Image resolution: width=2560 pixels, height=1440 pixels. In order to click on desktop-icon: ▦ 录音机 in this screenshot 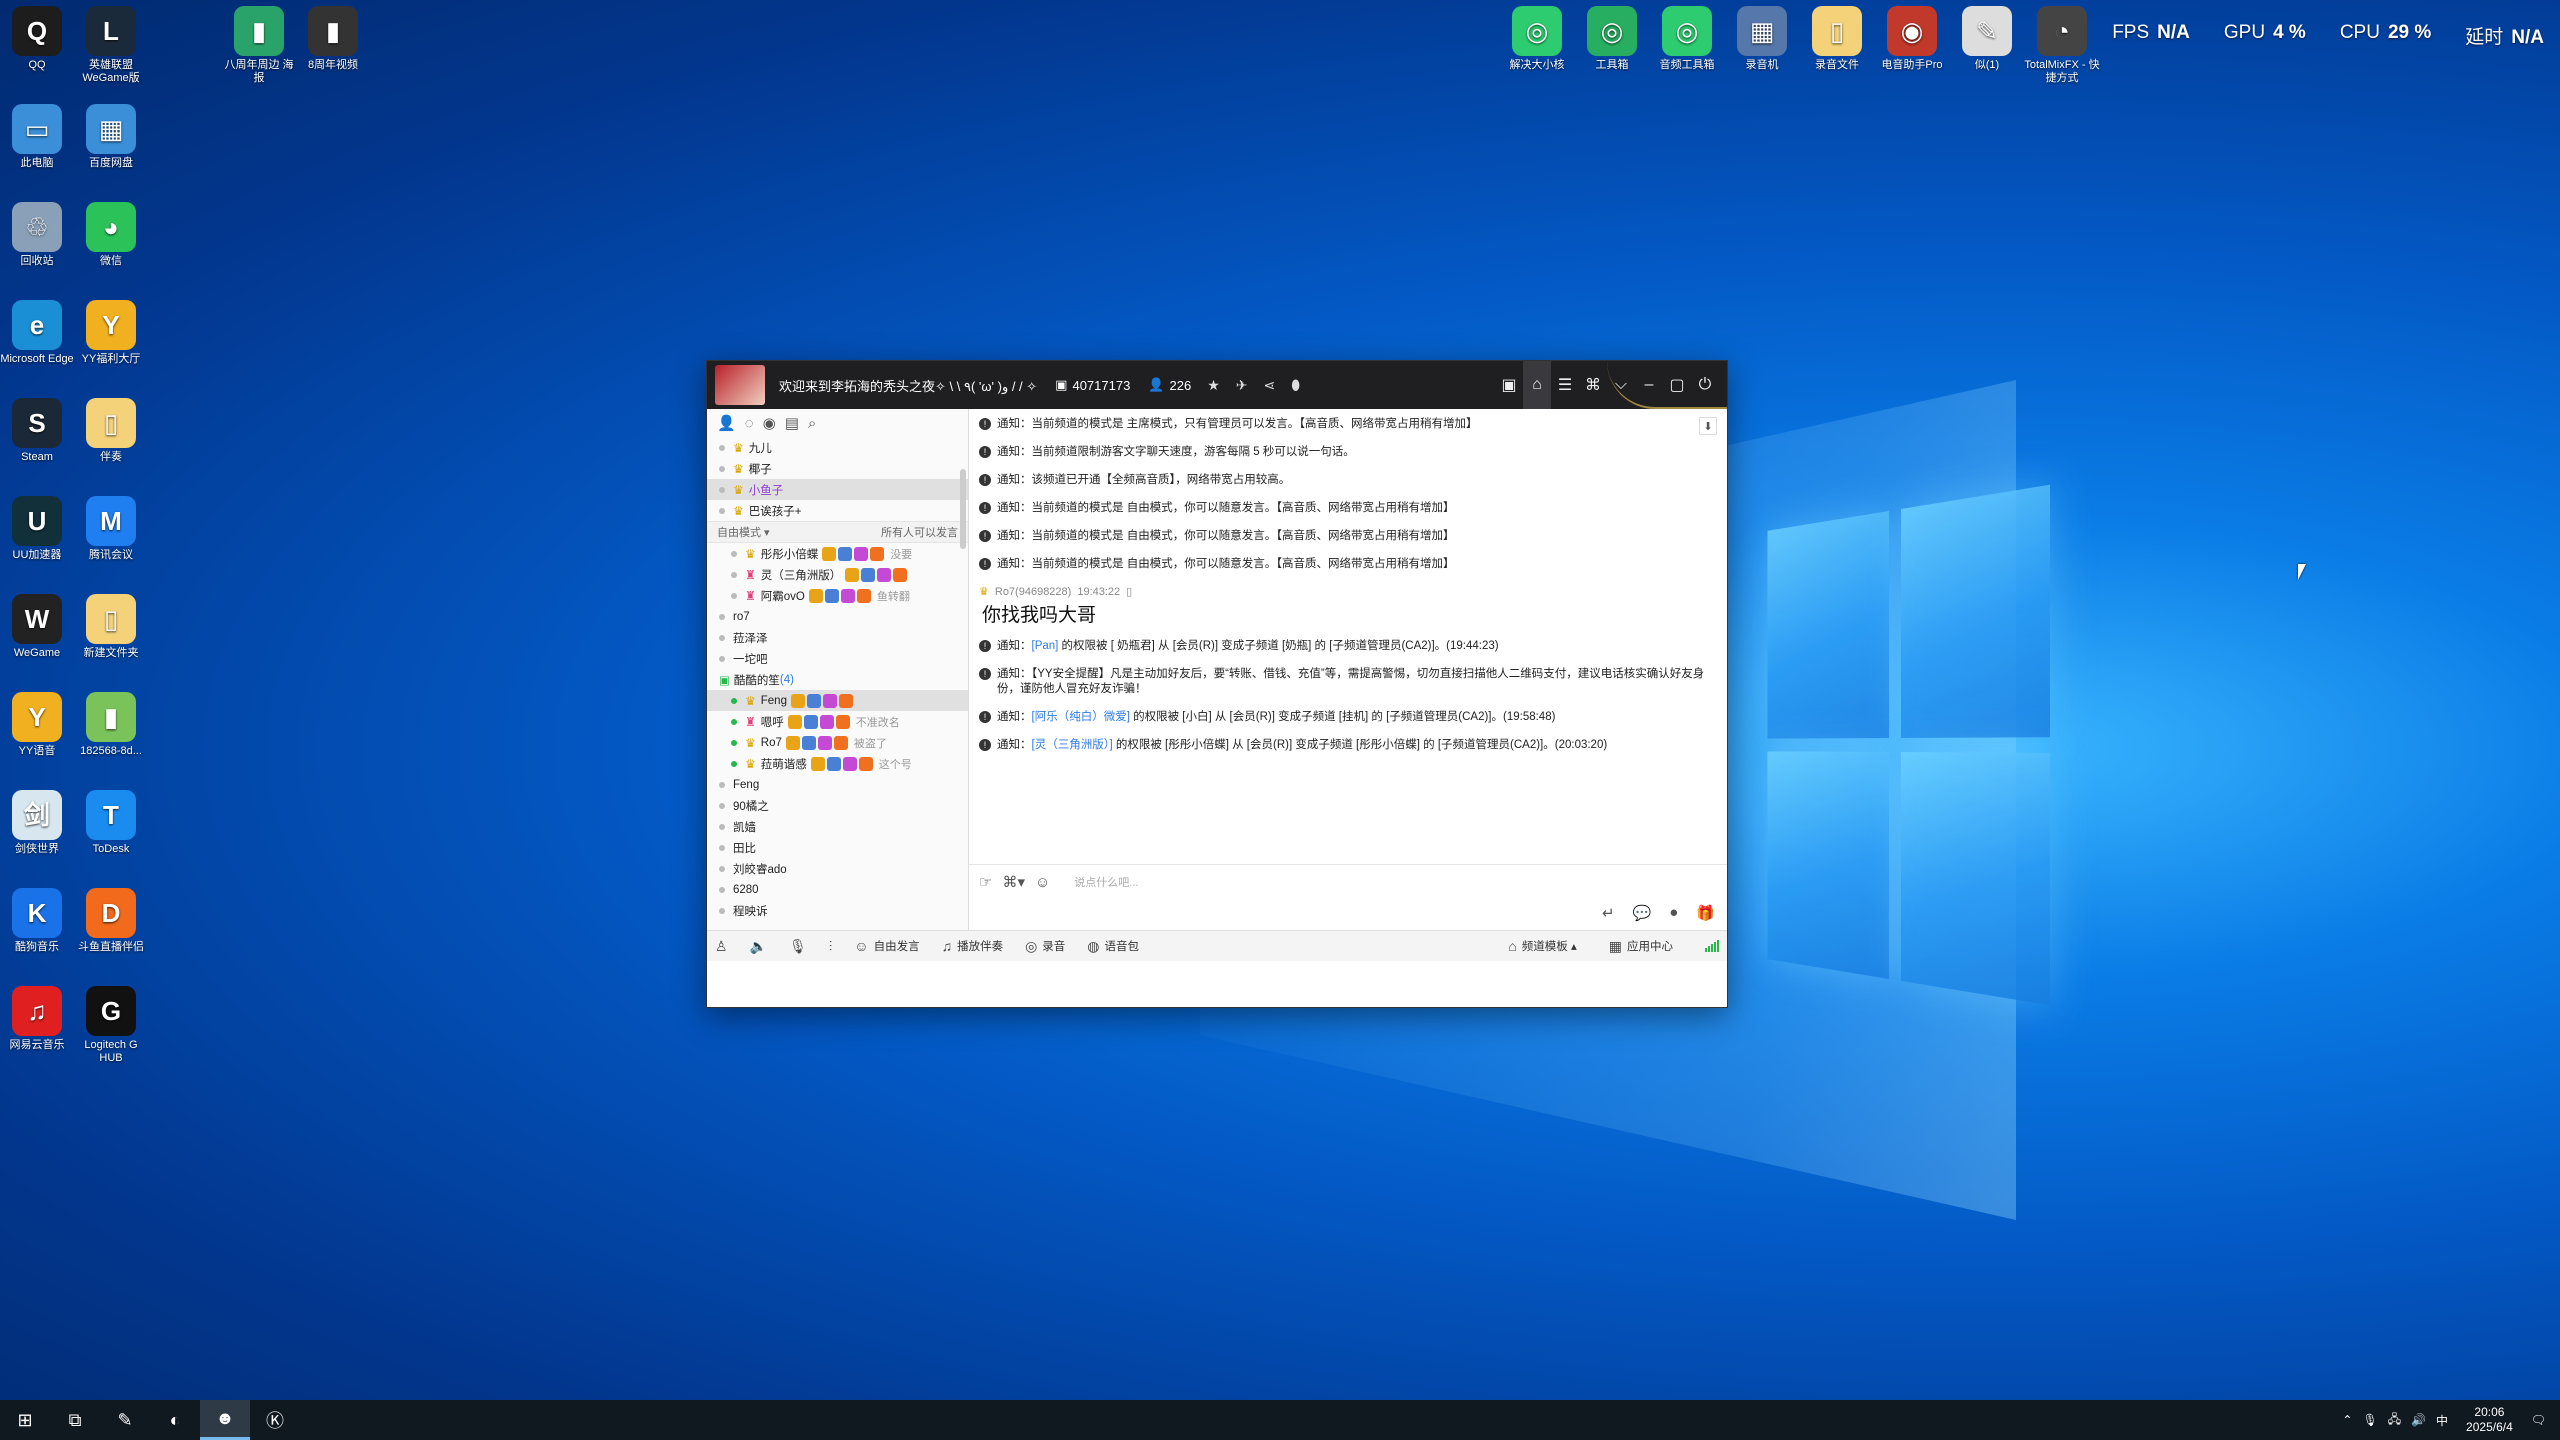, I will do `click(1762, 39)`.